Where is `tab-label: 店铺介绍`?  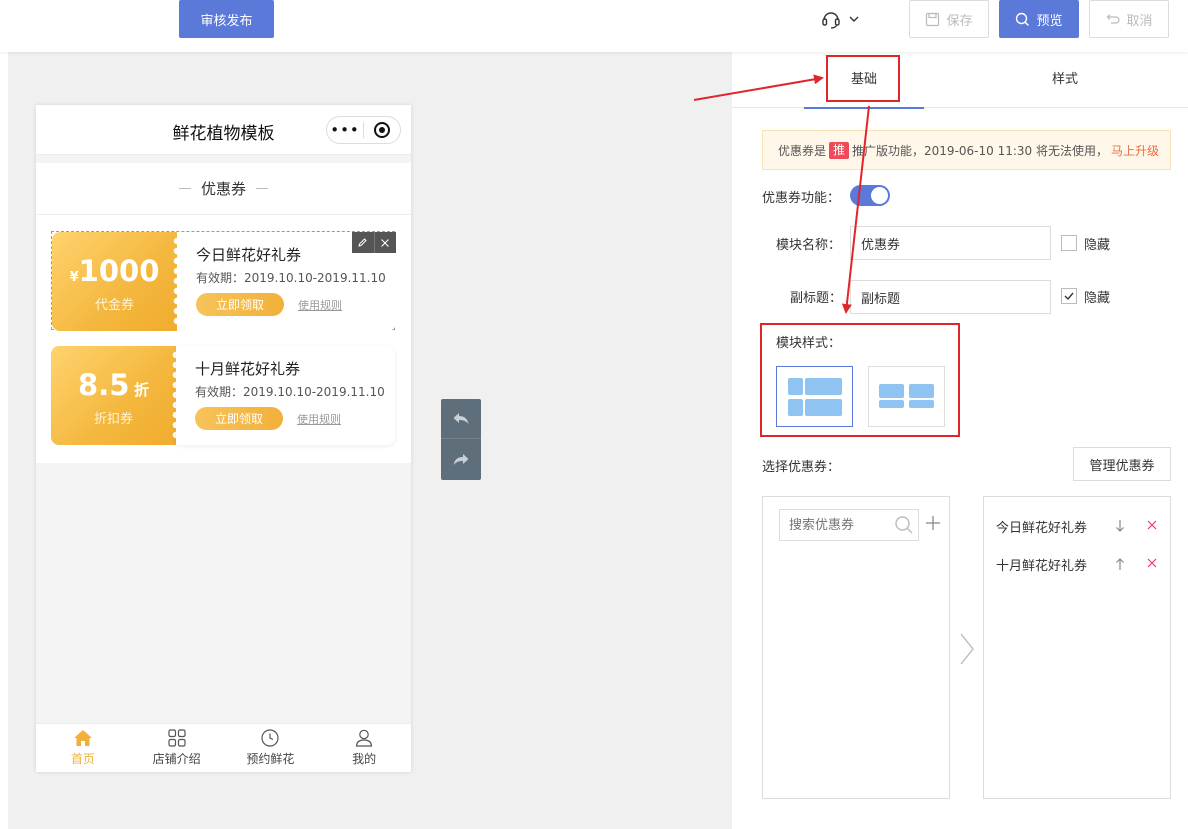 tab-label: 店铺介绍 is located at coordinates (176, 759).